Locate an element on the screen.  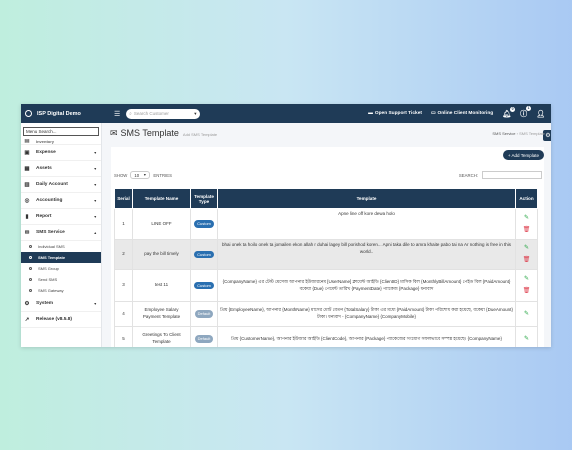
sidebar-sub-sms-template: SMS Template is located at coordinates (61, 257).